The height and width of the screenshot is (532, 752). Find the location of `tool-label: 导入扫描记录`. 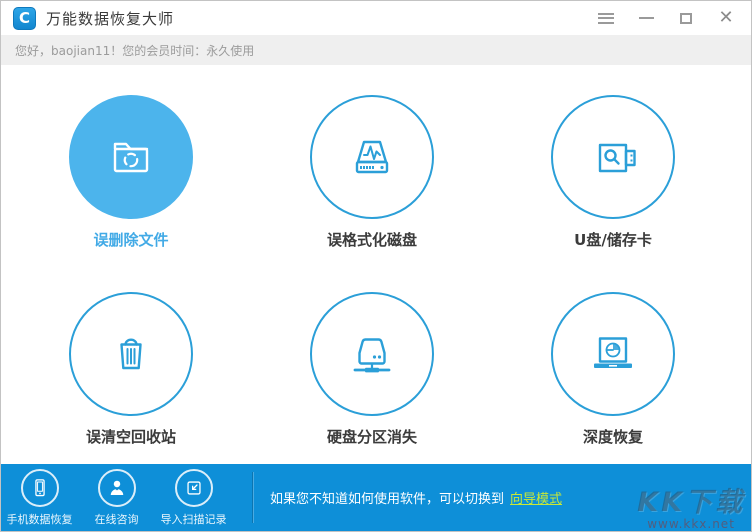

tool-label: 导入扫描记录 is located at coordinates (193, 519).